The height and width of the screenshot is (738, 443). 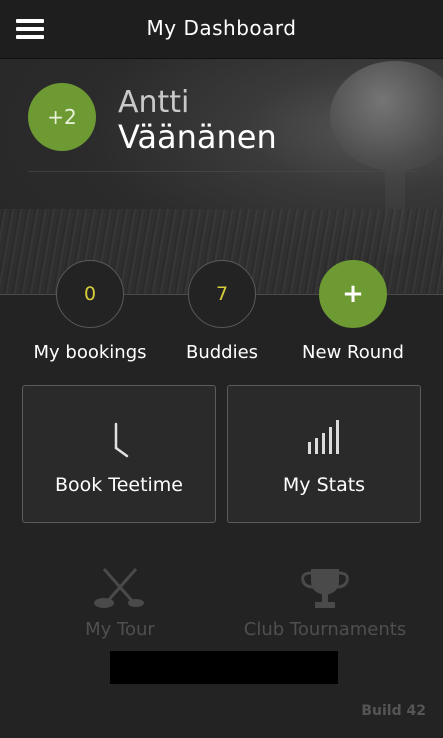 I want to click on new-round-label: New Round, so click(x=353, y=352).